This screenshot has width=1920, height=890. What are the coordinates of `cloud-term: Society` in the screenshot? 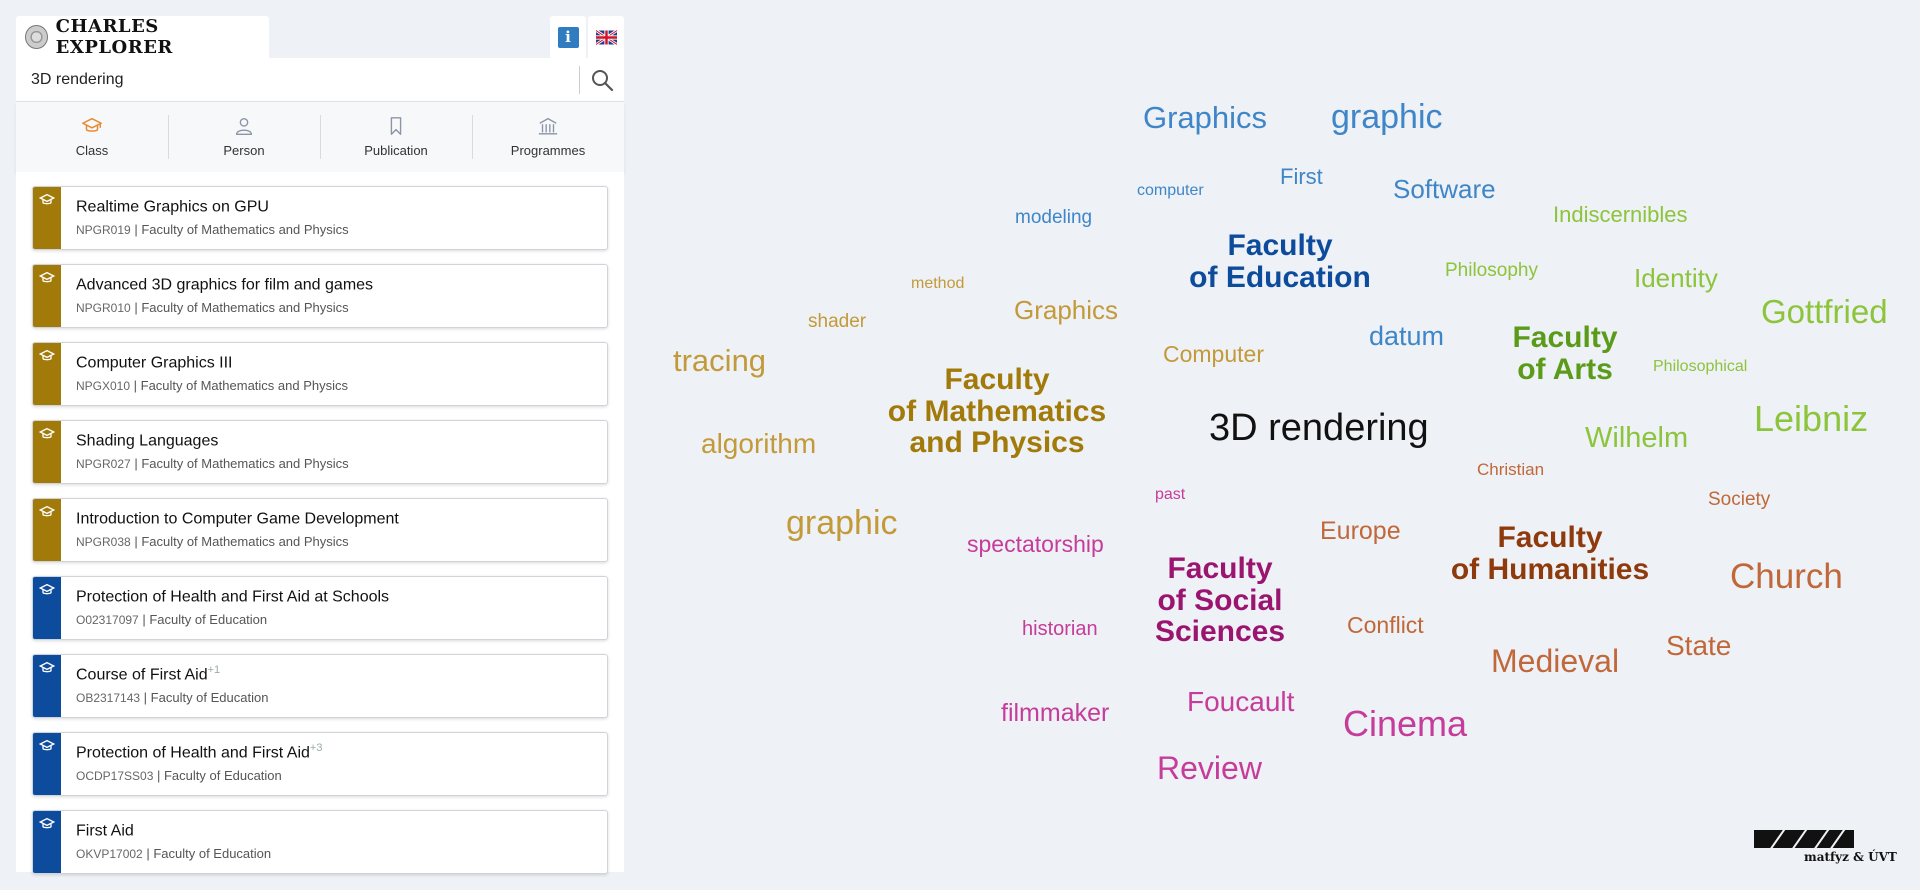 It's located at (1739, 499).